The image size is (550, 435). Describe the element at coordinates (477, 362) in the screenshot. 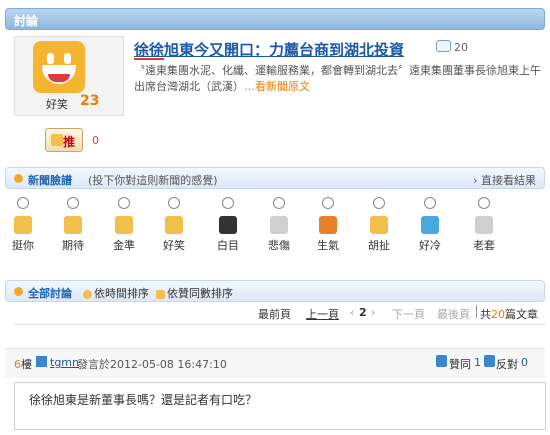

I see `agree-count: 1` at that location.